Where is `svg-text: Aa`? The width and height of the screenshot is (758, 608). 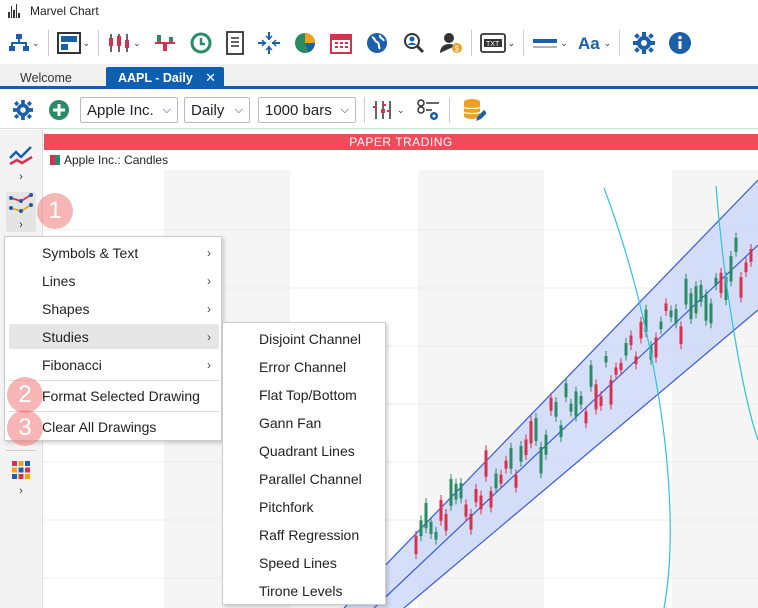
svg-text: Aa is located at coordinates (589, 43).